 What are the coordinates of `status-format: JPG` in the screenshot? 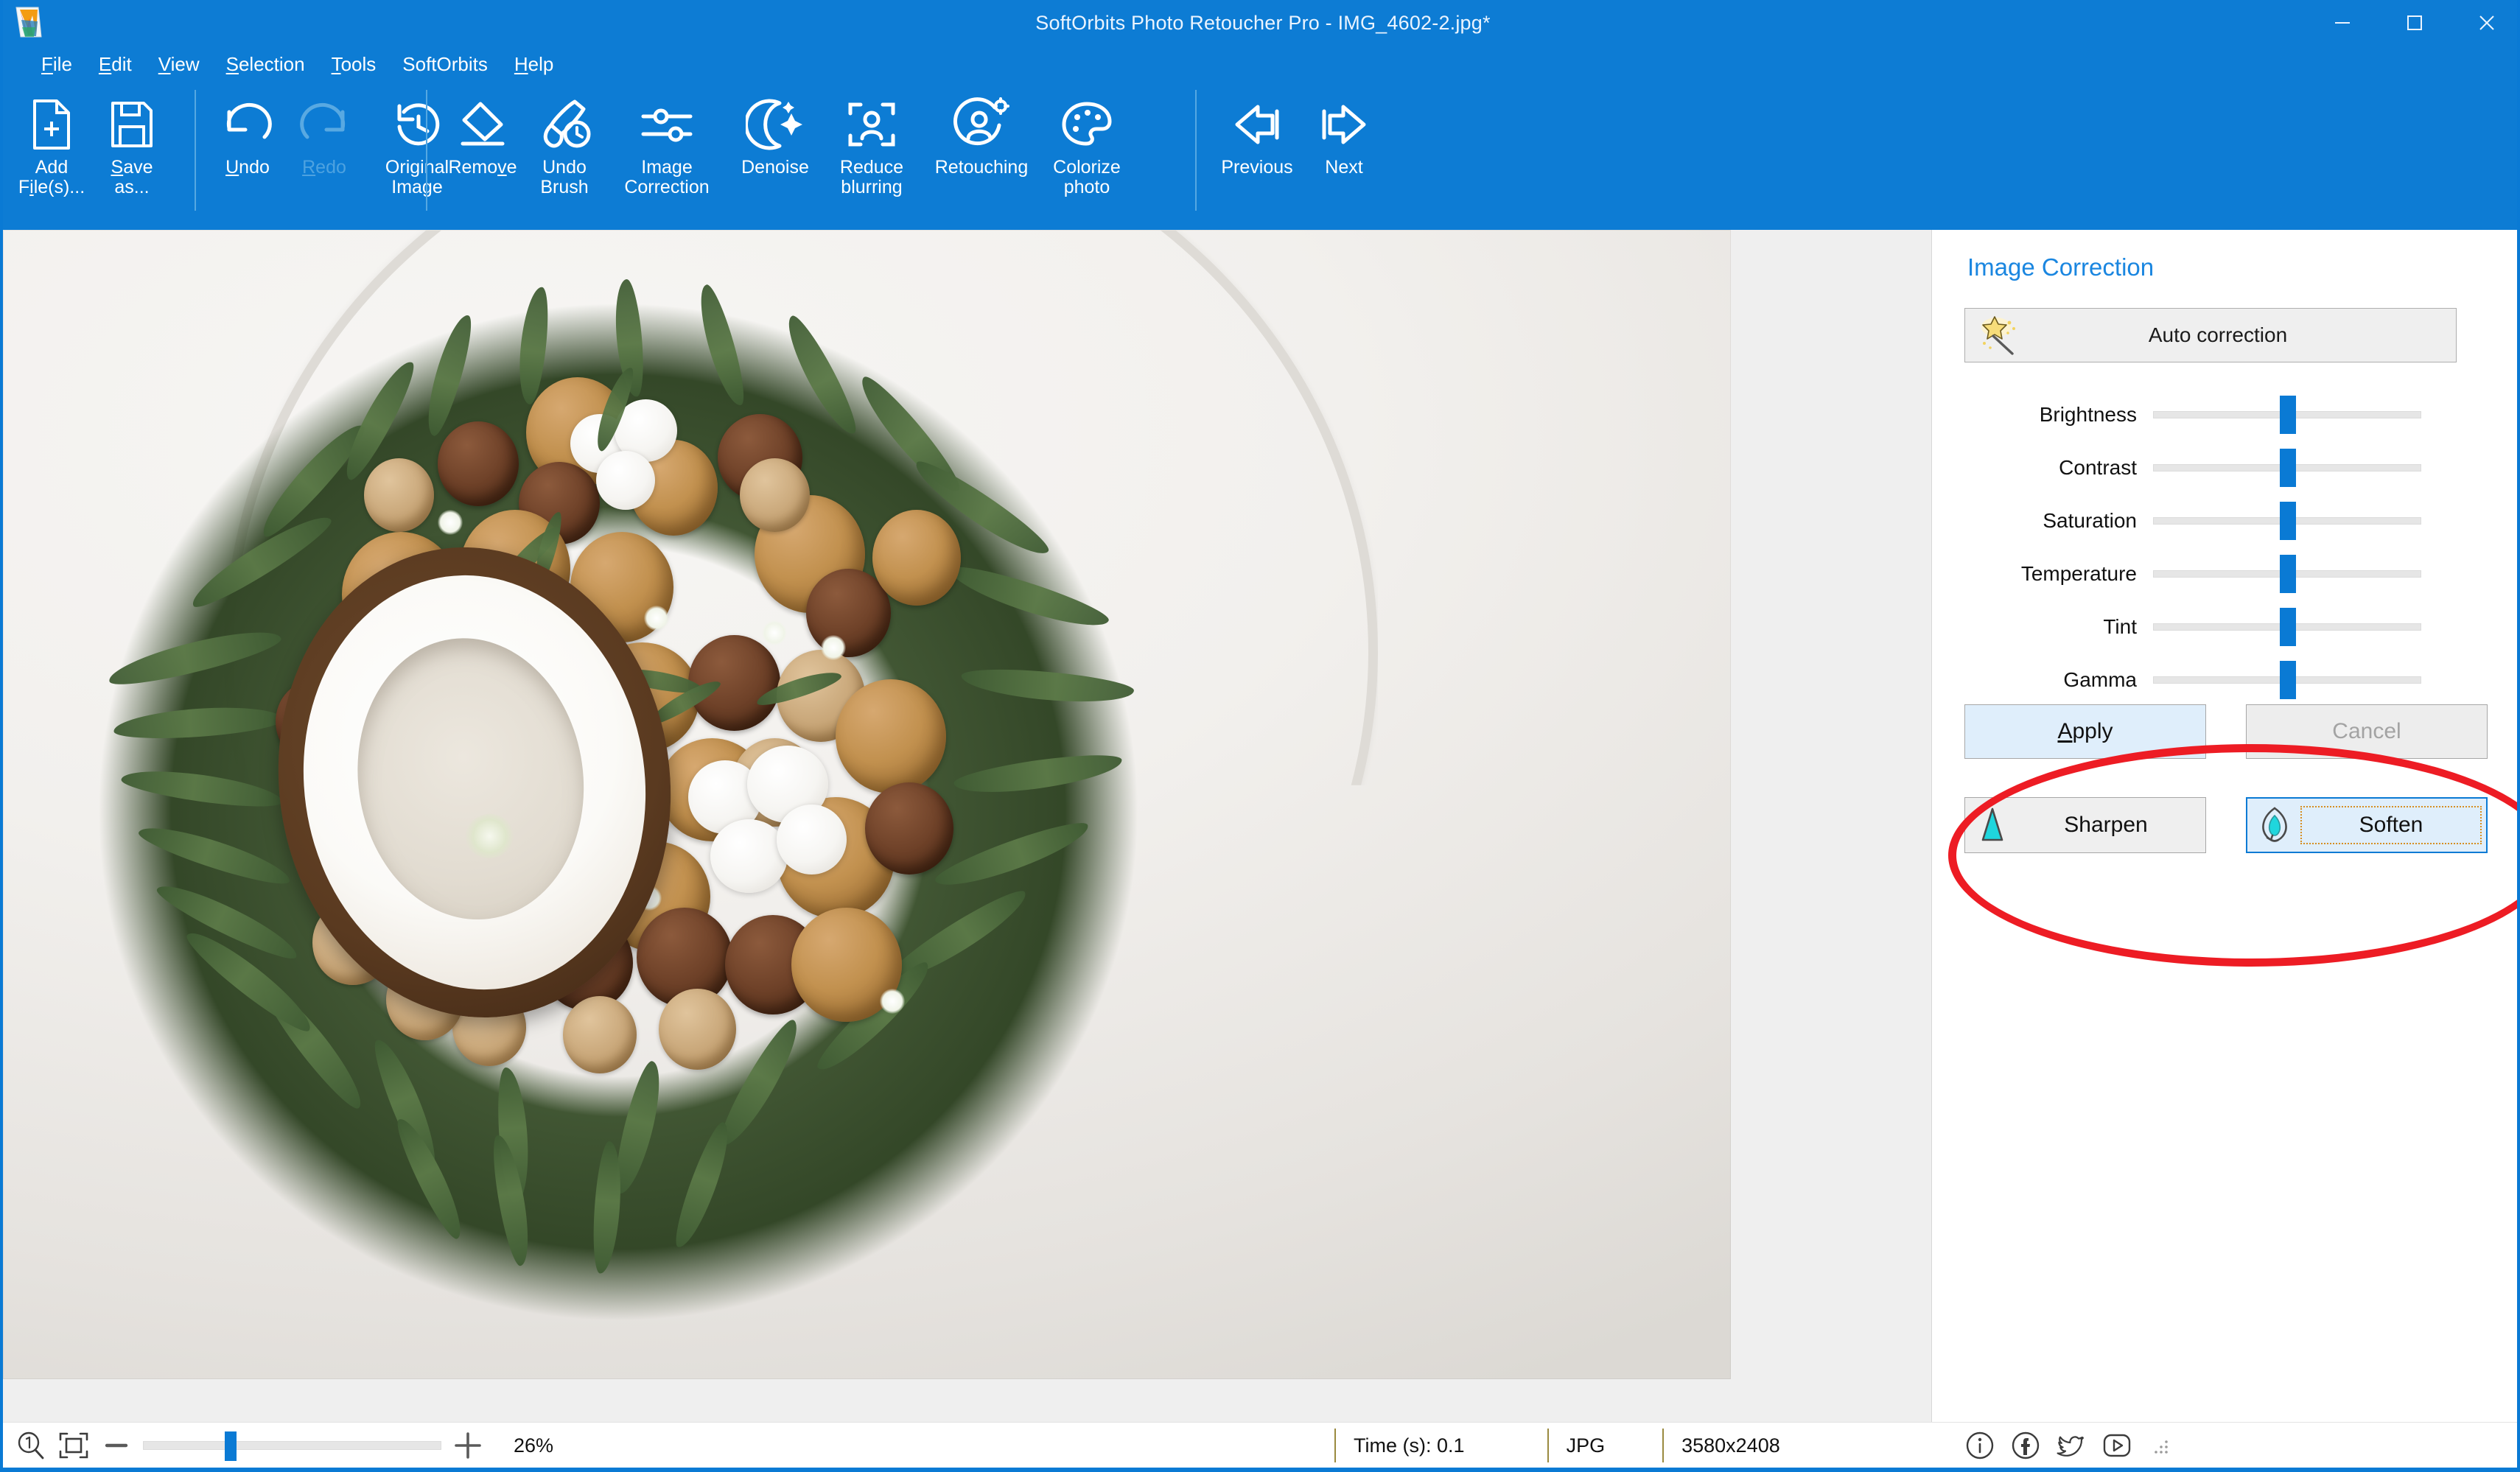 It's located at (1576, 1445).